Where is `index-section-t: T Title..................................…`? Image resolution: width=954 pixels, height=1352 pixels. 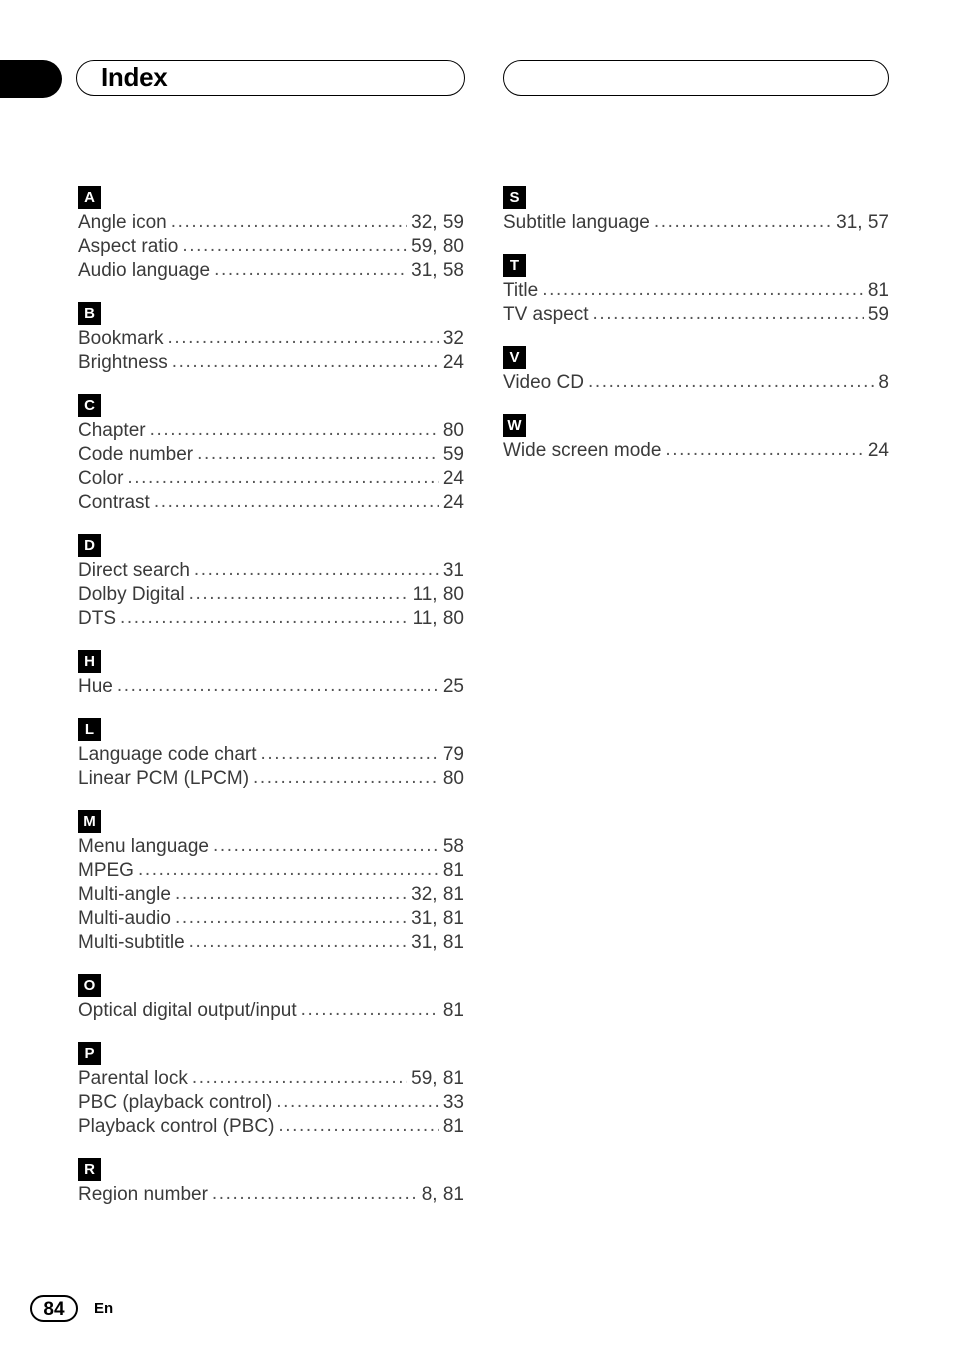 index-section-t: T Title..................................… is located at coordinates (696, 290).